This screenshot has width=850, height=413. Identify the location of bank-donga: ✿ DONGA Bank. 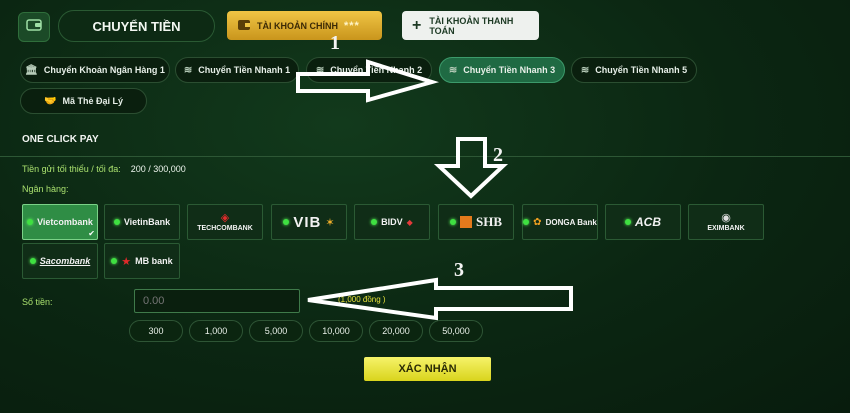
(560, 222).